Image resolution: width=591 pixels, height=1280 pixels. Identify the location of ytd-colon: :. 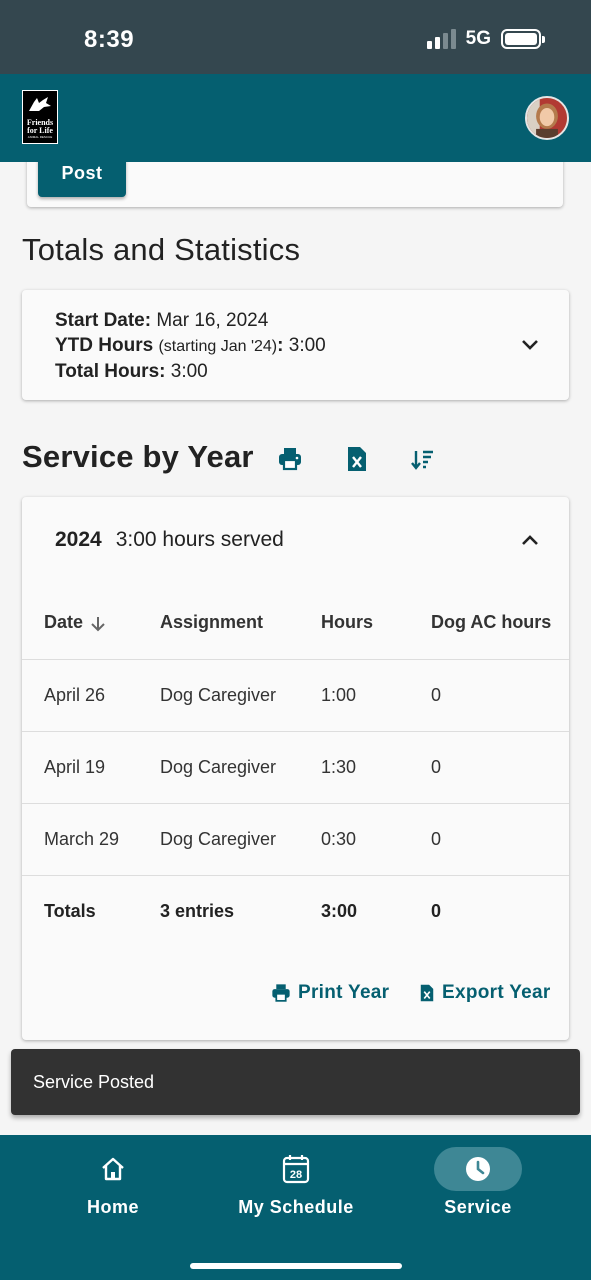
(280, 345).